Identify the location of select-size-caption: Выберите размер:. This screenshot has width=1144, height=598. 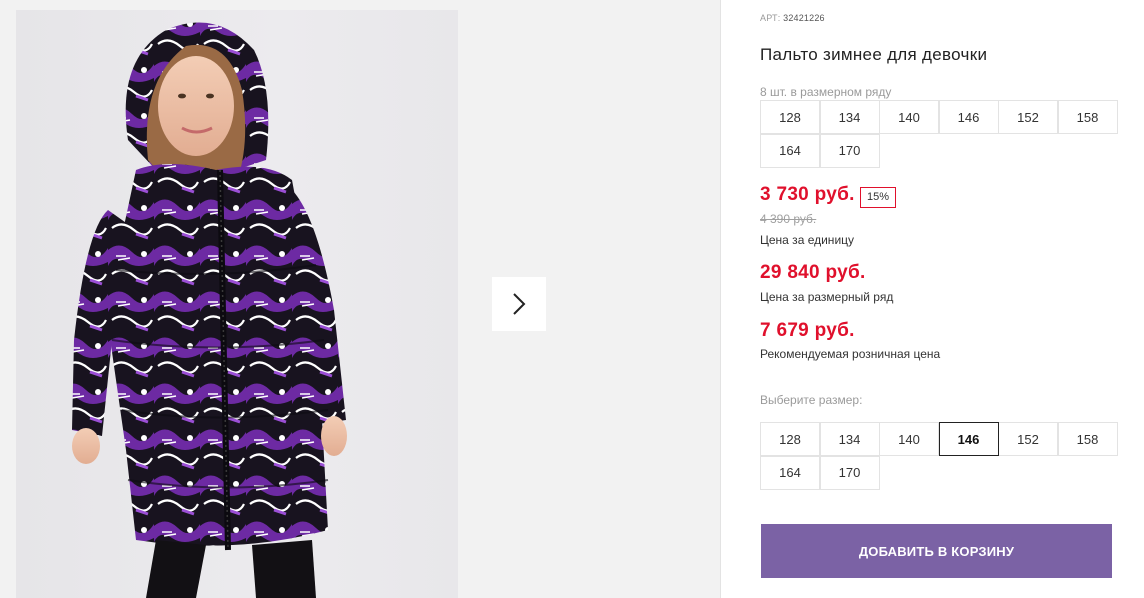
(811, 400).